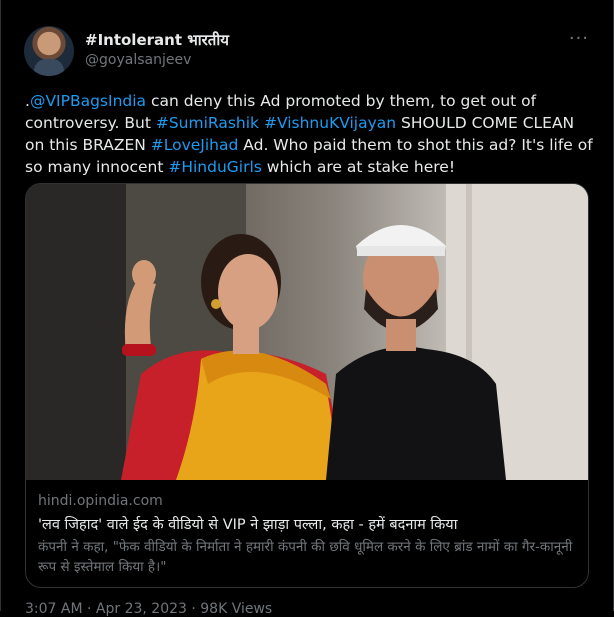 Image resolution: width=614 pixels, height=617 pixels. Describe the element at coordinates (330, 123) in the screenshot. I see `hashtag-link: #VishnuKVijayan` at that location.